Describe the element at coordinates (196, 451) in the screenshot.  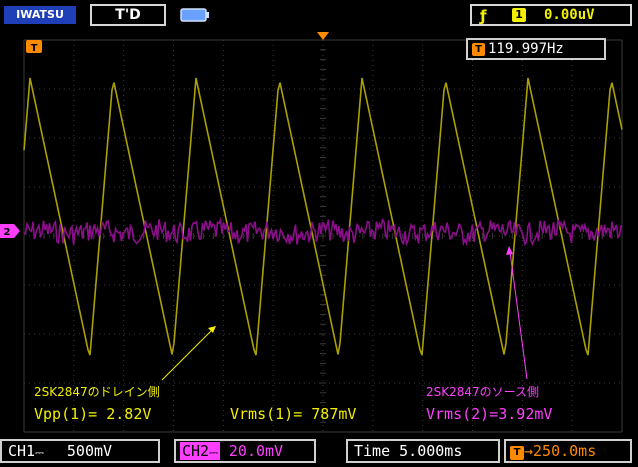
I see `ch2-label: CH2` at that location.